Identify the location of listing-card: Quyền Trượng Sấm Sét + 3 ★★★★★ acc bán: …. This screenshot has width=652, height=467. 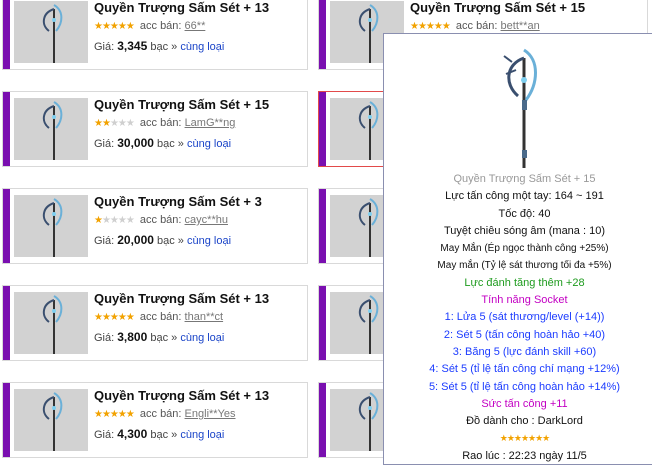
(155, 226).